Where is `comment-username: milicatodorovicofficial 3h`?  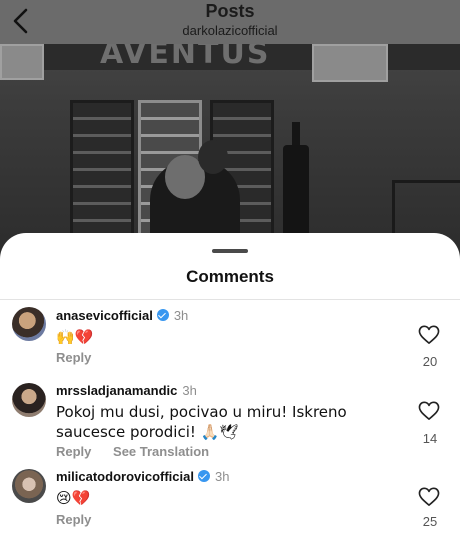 comment-username: milicatodorovicofficial 3h is located at coordinates (142, 476).